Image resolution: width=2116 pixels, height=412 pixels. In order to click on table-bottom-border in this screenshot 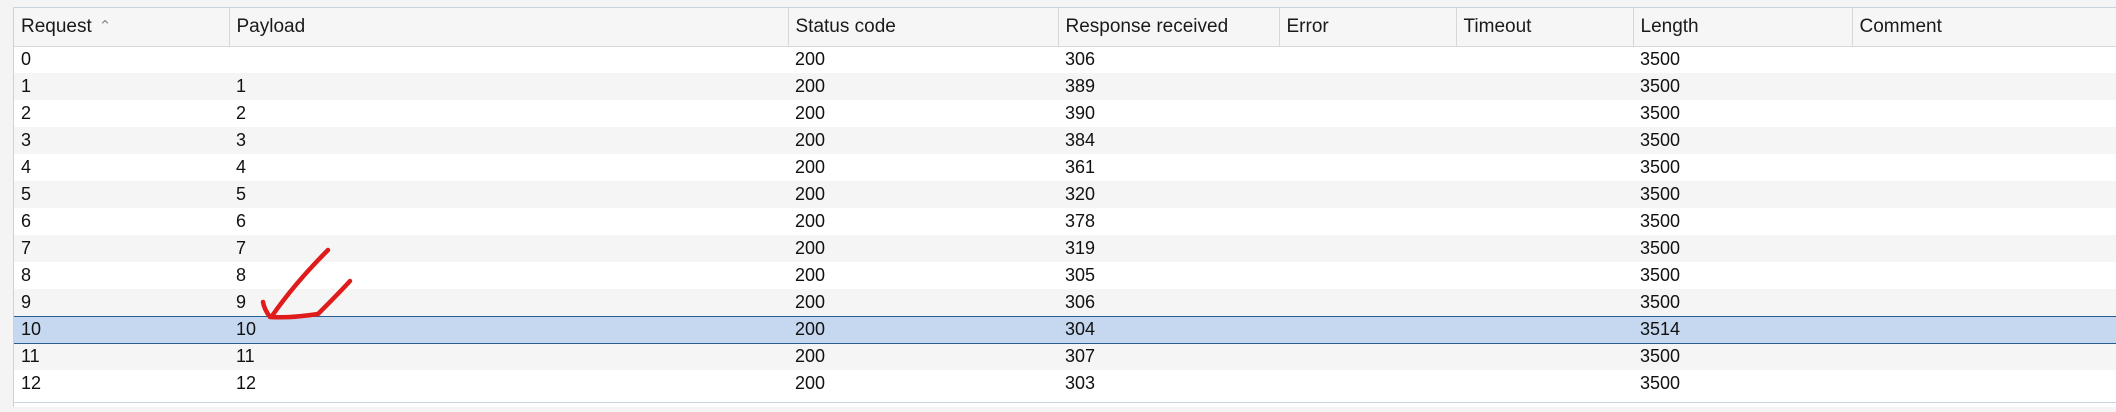, I will do `click(1064, 402)`.